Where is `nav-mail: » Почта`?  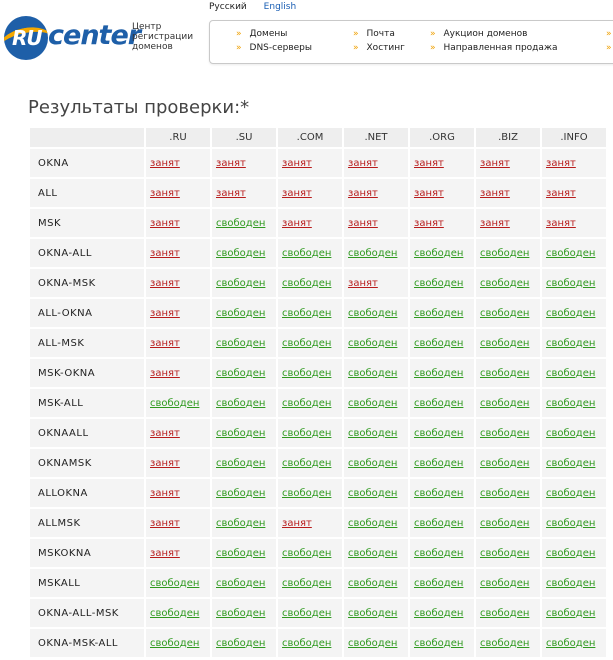
nav-mail: » Почта is located at coordinates (374, 34).